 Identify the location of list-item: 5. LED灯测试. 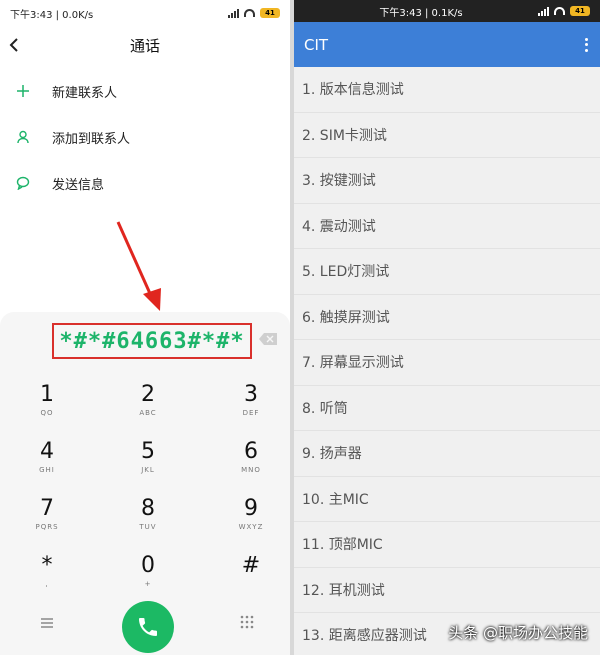
(447, 272).